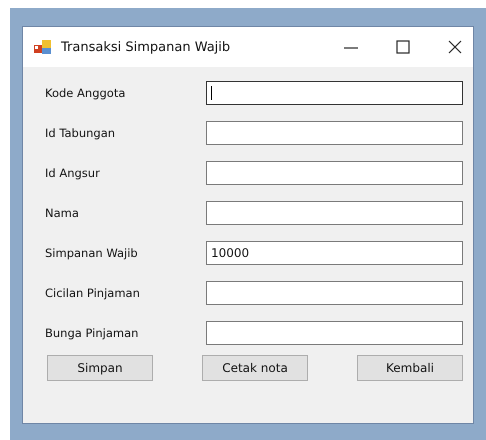 The height and width of the screenshot is (440, 486). What do you see at coordinates (100, 368) in the screenshot?
I see `action-button: Simpan` at bounding box center [100, 368].